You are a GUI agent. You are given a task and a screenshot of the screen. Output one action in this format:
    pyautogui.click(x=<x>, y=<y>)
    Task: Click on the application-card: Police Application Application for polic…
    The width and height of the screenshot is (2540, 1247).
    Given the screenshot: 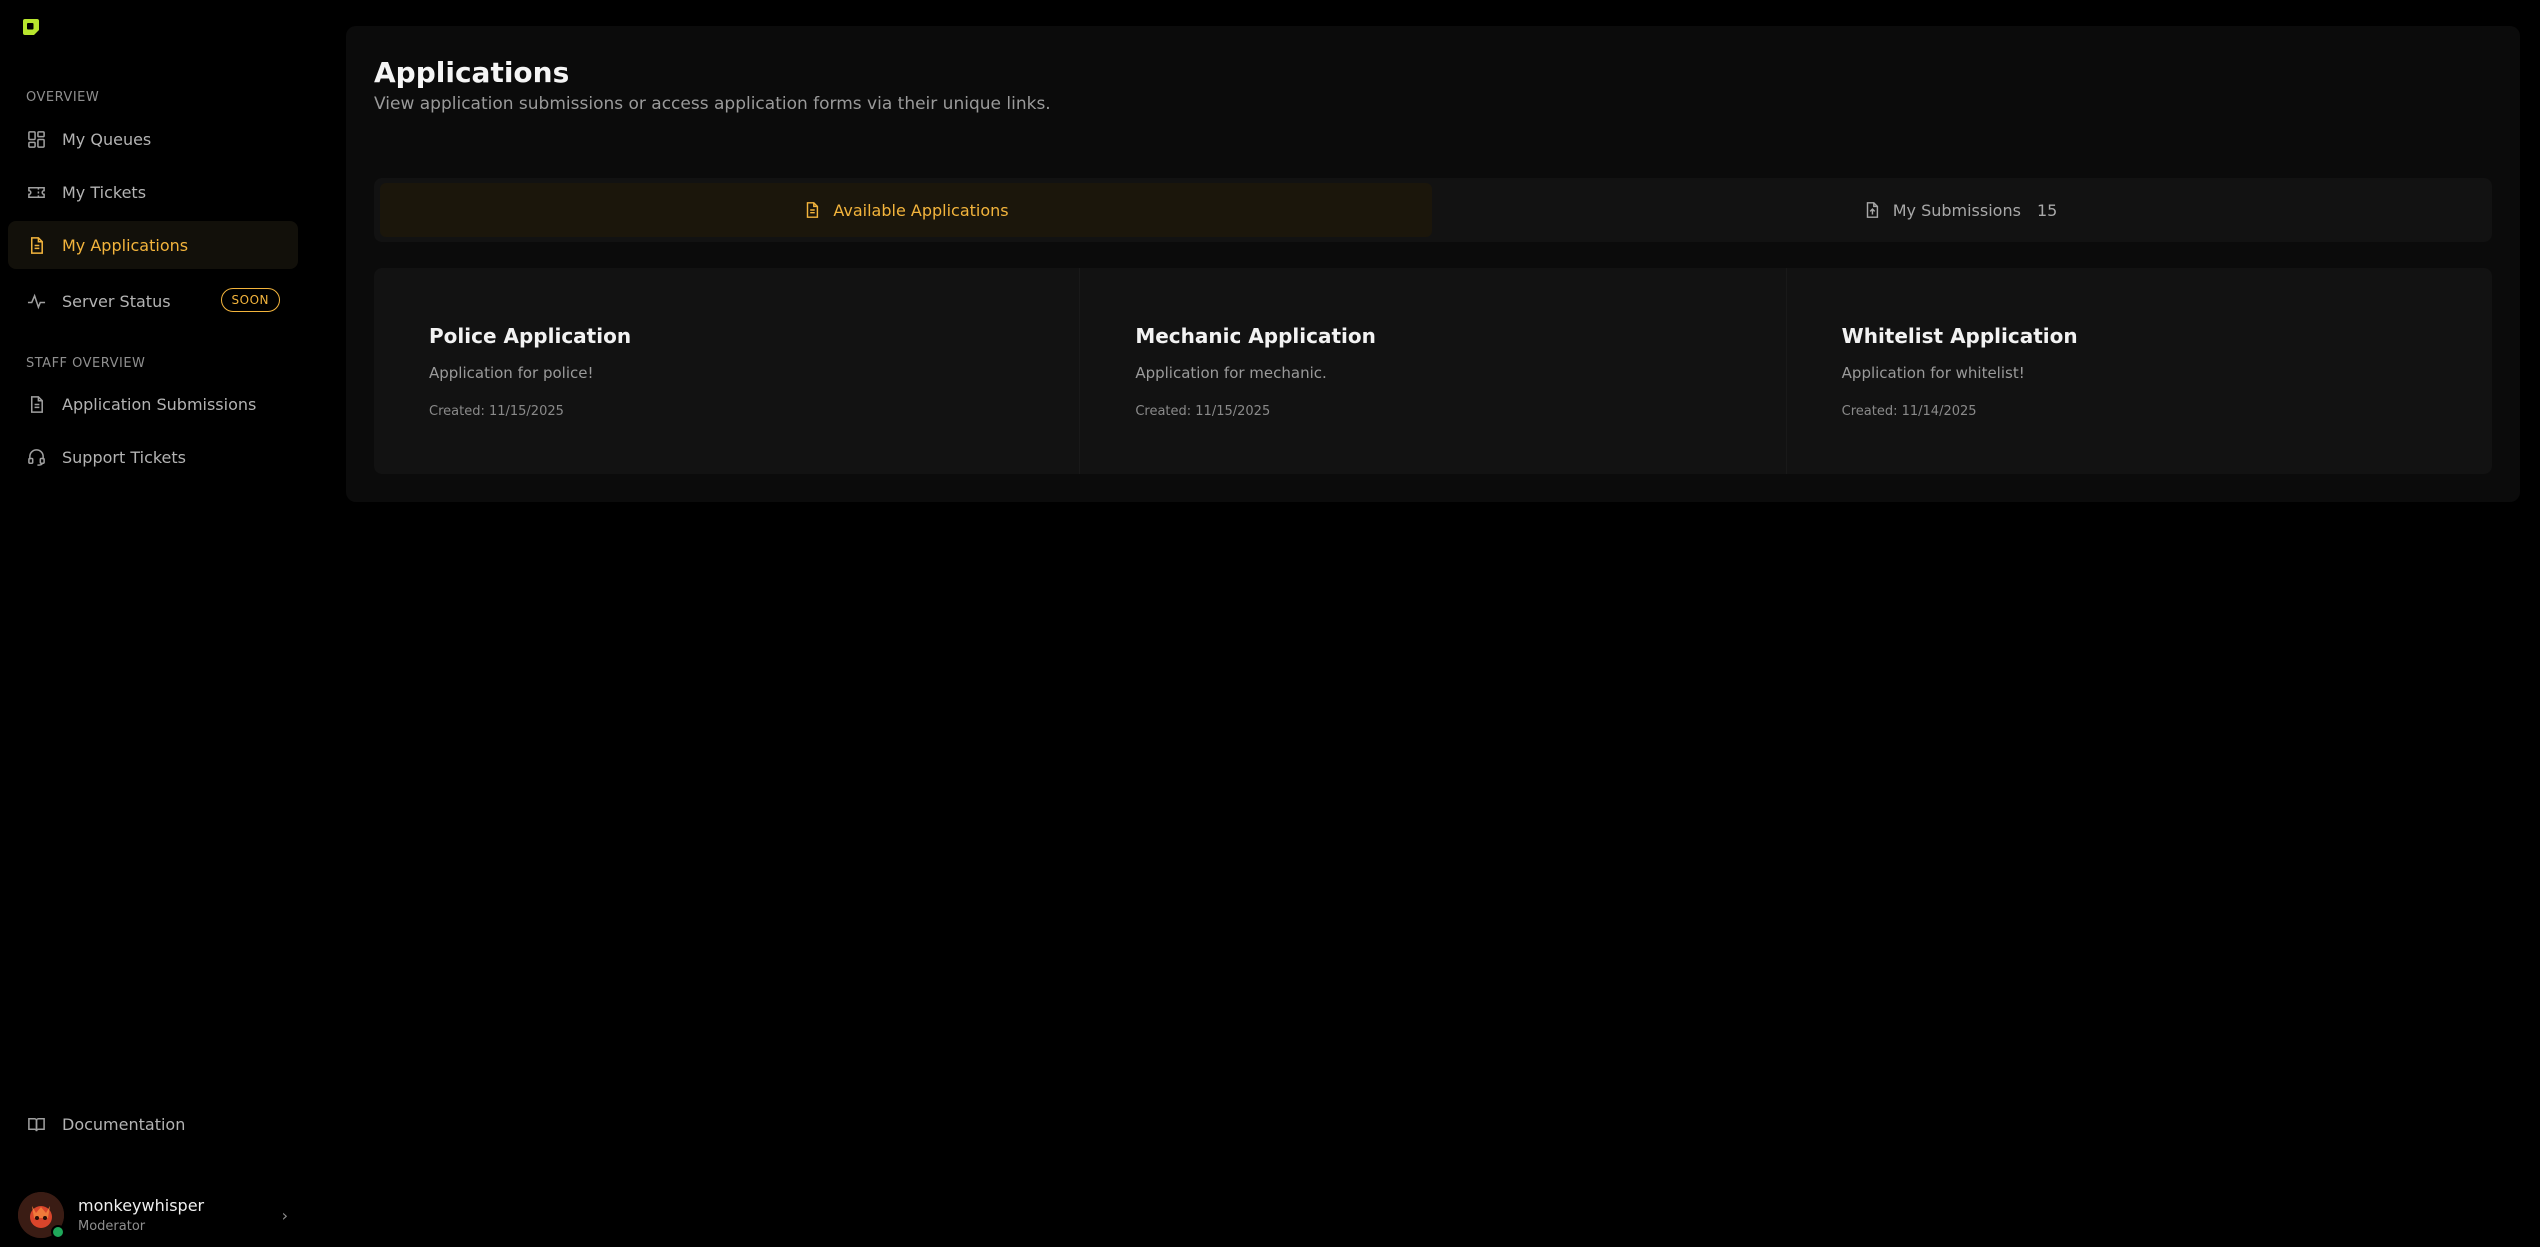 What is the action you would take?
    pyautogui.click(x=727, y=371)
    